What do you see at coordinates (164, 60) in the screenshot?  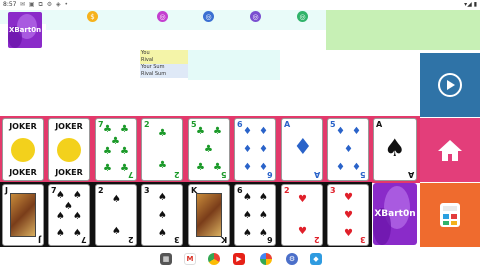 I see `score-label-rival: Rival` at bounding box center [164, 60].